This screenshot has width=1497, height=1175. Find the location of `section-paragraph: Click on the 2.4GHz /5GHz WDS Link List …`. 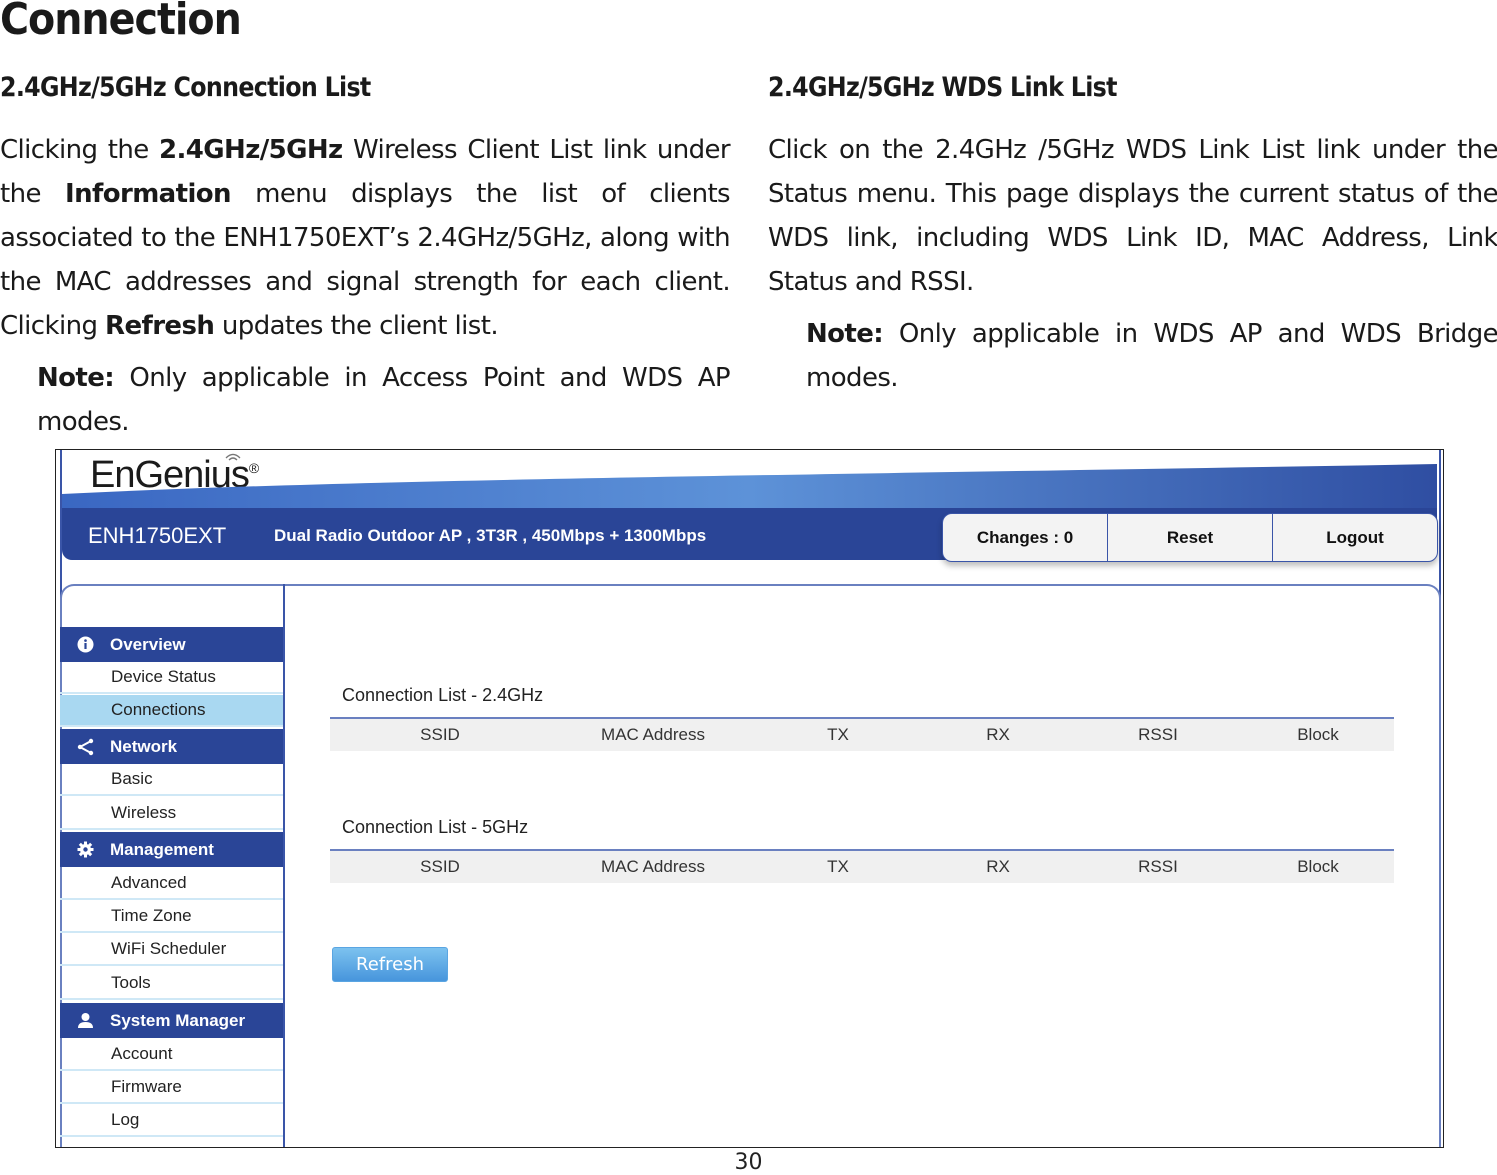

section-paragraph: Click on the 2.4GHz /5GHz WDS Link List … is located at coordinates (1132, 216).